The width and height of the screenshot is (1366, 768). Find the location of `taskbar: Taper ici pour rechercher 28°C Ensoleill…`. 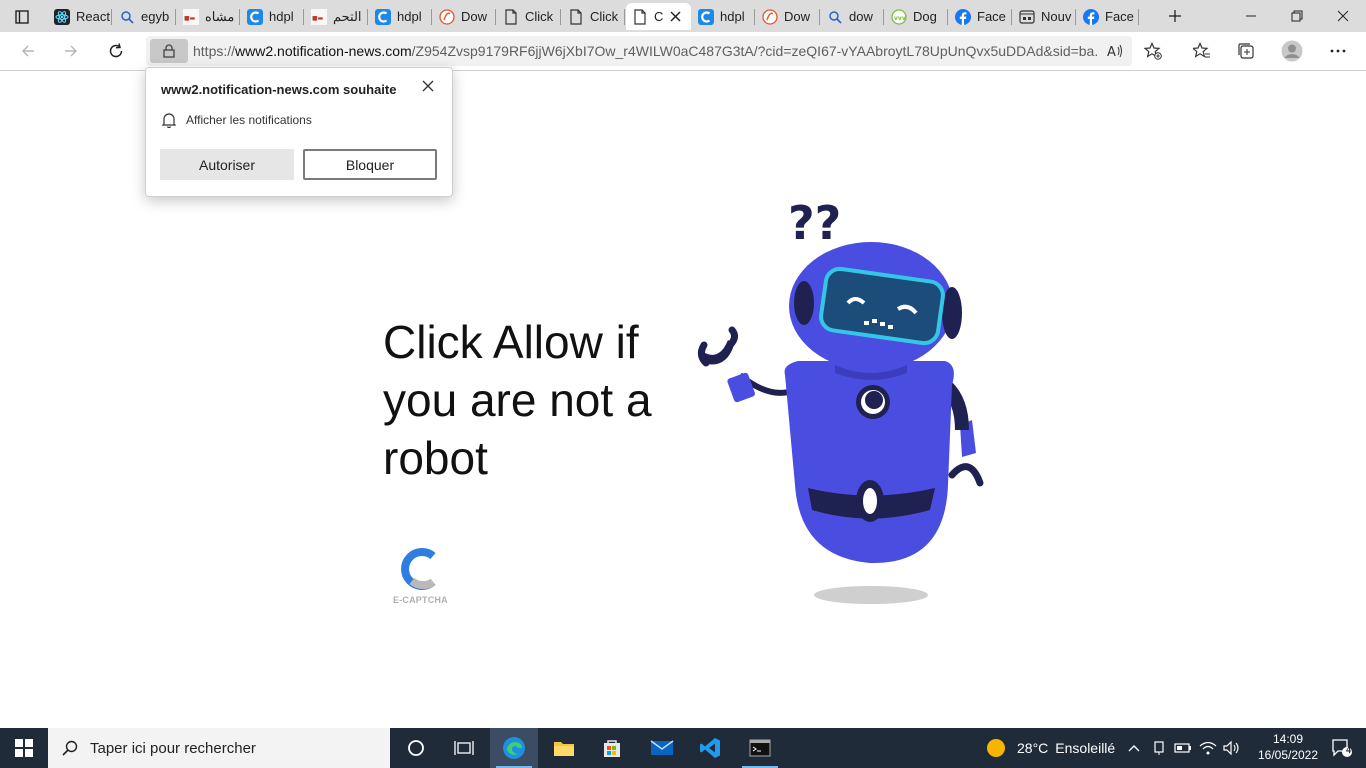

taskbar: Taper ici pour rechercher 28°C Ensoleill… is located at coordinates (683, 748).